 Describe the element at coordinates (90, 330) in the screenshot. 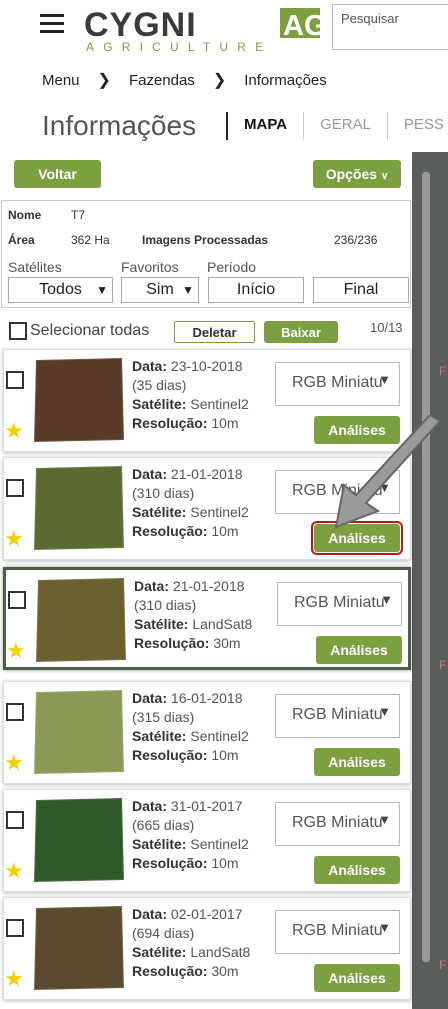

I see `select-all-label: Selecionar todas` at that location.